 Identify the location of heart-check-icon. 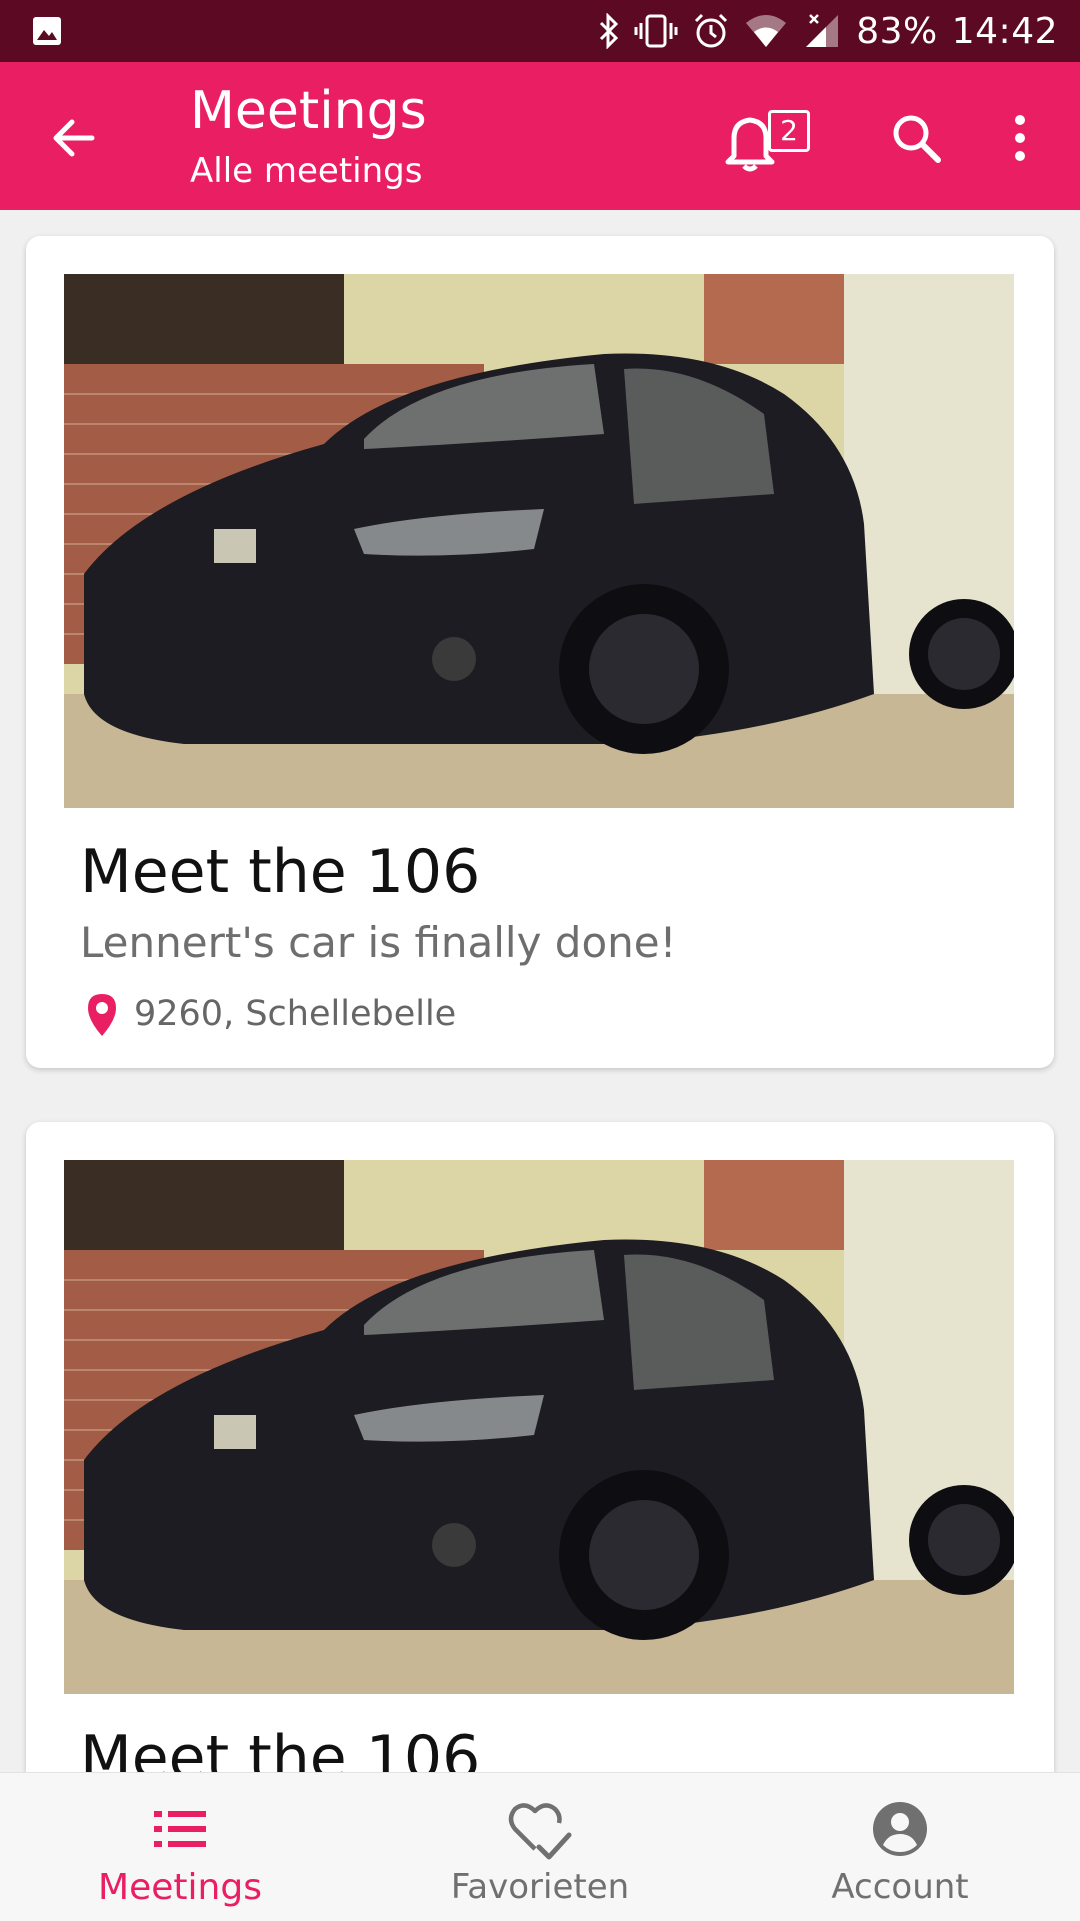
(540, 1831).